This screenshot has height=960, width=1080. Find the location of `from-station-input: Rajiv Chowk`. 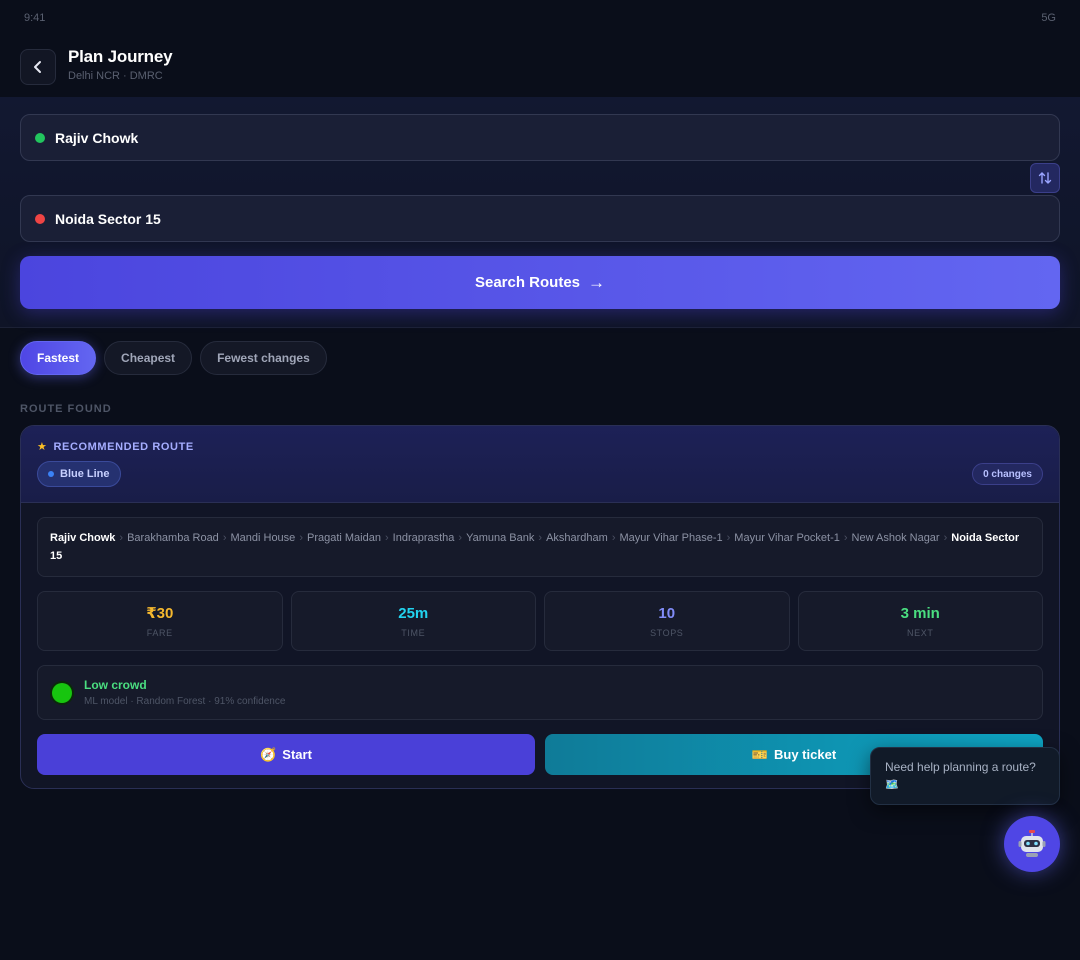

from-station-input: Rajiv Chowk is located at coordinates (540, 137).